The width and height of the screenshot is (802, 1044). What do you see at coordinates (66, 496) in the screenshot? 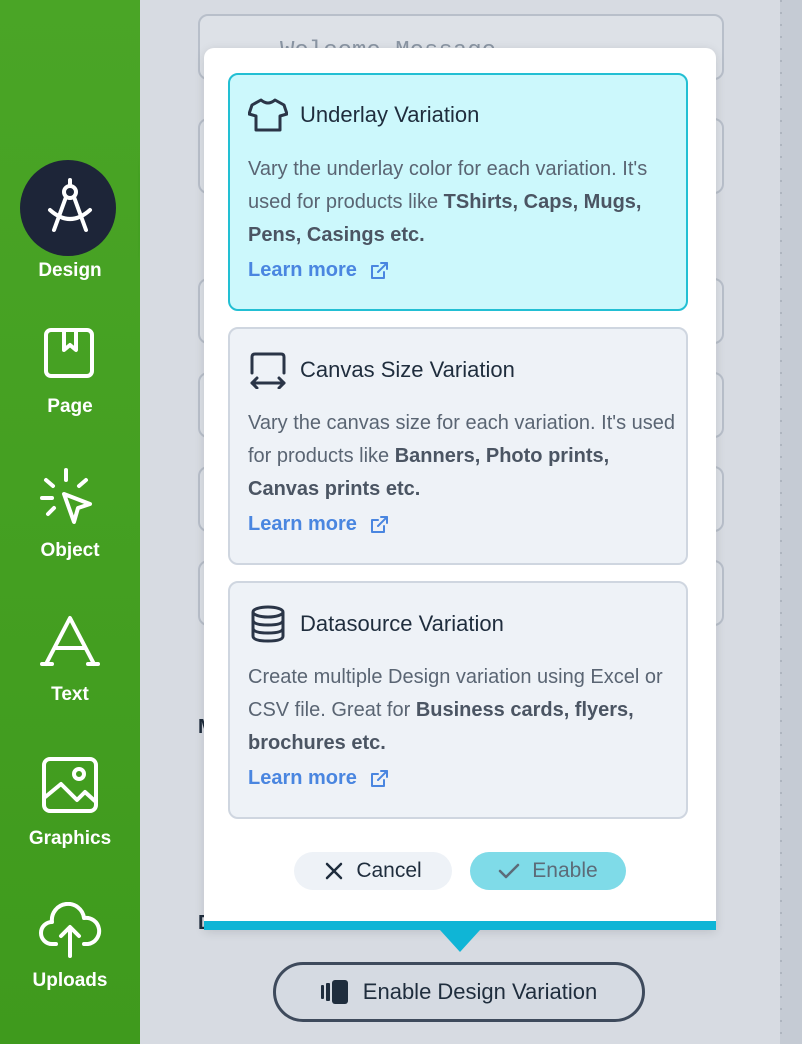
I see `pointer-click-icon` at bounding box center [66, 496].